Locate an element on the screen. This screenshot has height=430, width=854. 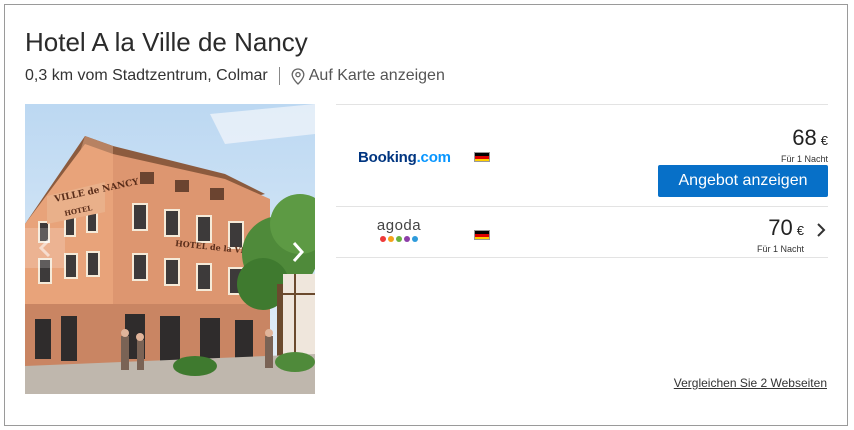
show-on-map-link: Auf Karte anzeigen is located at coordinates (368, 76).